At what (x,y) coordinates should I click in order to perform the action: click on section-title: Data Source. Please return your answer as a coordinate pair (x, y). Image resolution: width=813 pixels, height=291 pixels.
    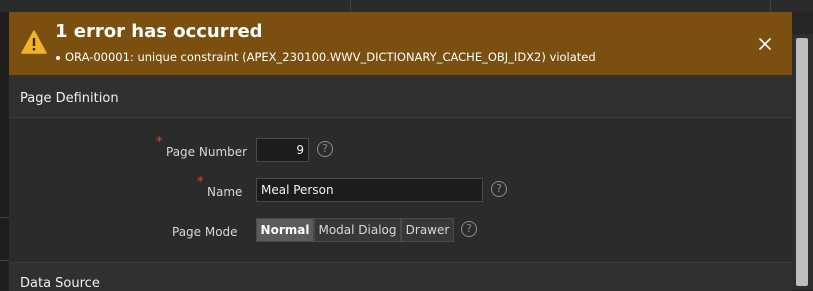
    Looking at the image, I should click on (60, 283).